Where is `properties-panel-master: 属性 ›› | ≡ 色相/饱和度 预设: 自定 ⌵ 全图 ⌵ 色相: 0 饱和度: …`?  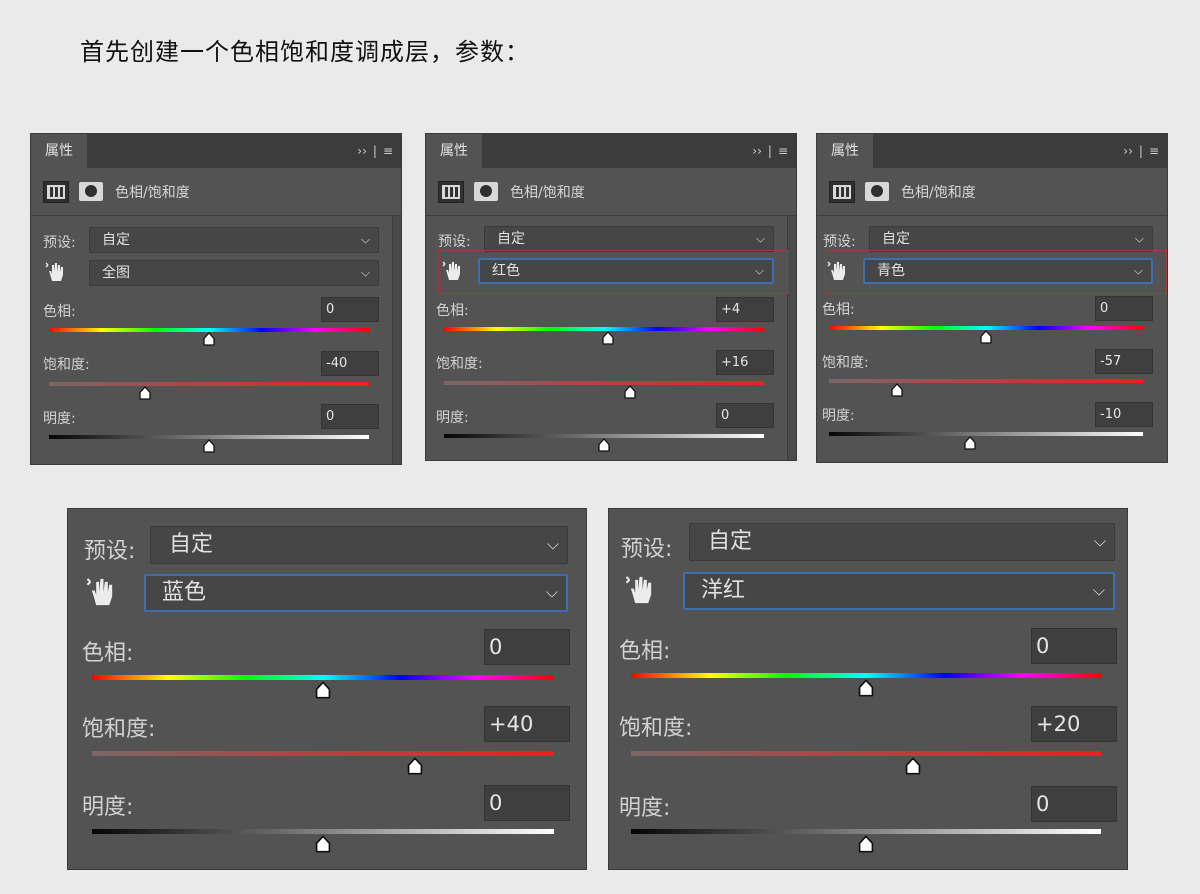
properties-panel-master: 属性 ›› | ≡ 色相/饱和度 预设: 自定 ⌵ 全图 ⌵ 色相: 0 饱和度: … is located at coordinates (216, 299).